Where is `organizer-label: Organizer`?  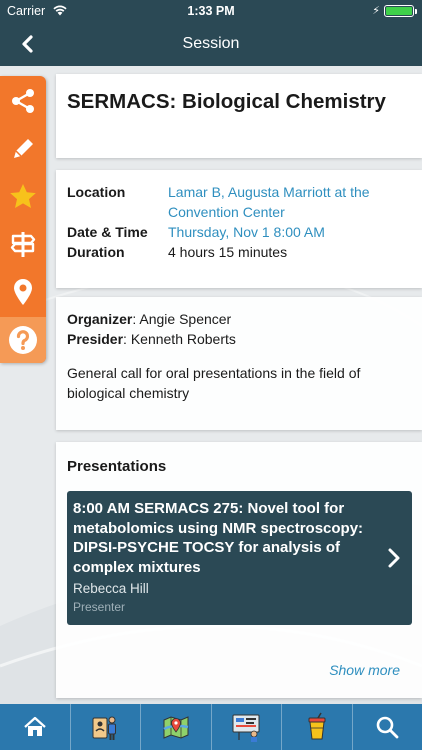 organizer-label: Organizer is located at coordinates (100, 319).